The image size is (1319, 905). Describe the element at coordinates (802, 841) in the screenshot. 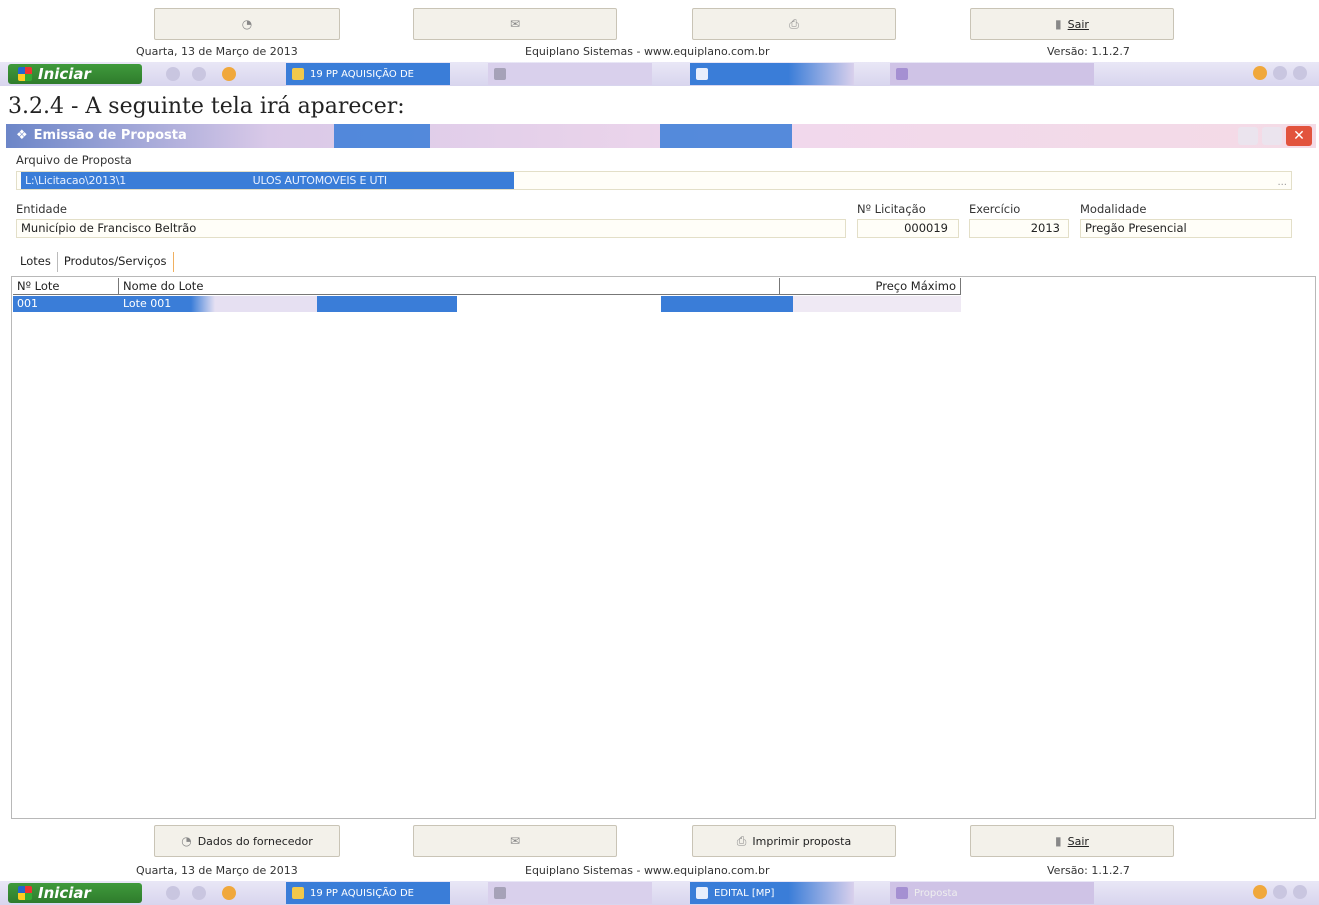

I see `imprimir-label: Imprimir proposta` at that location.